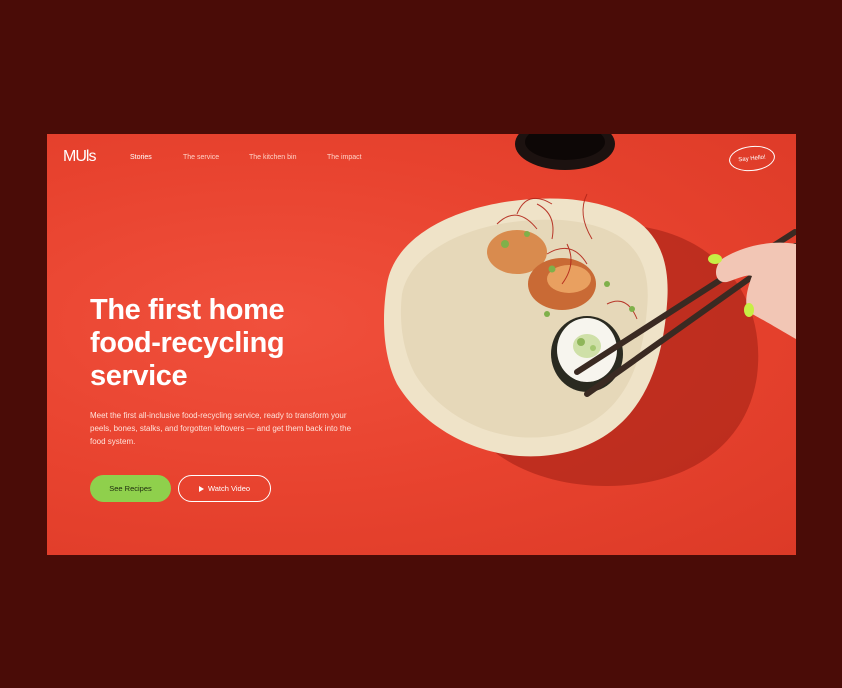  Describe the element at coordinates (187, 310) in the screenshot. I see `headline-line-1: The first home` at that location.